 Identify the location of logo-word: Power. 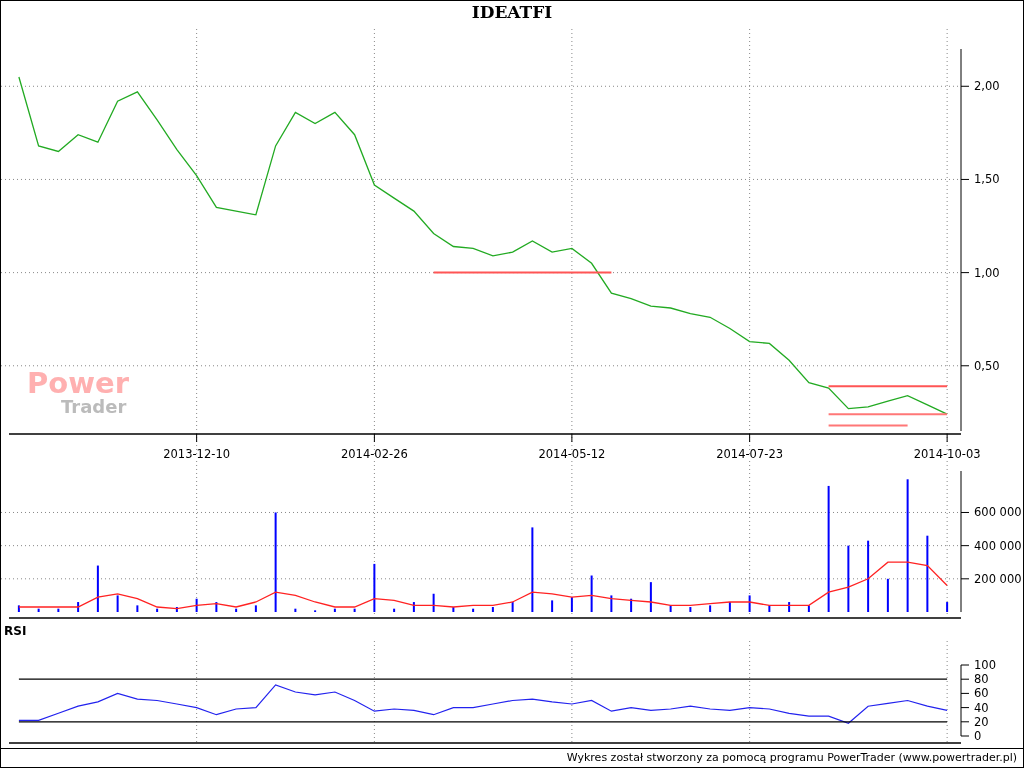
(78, 383).